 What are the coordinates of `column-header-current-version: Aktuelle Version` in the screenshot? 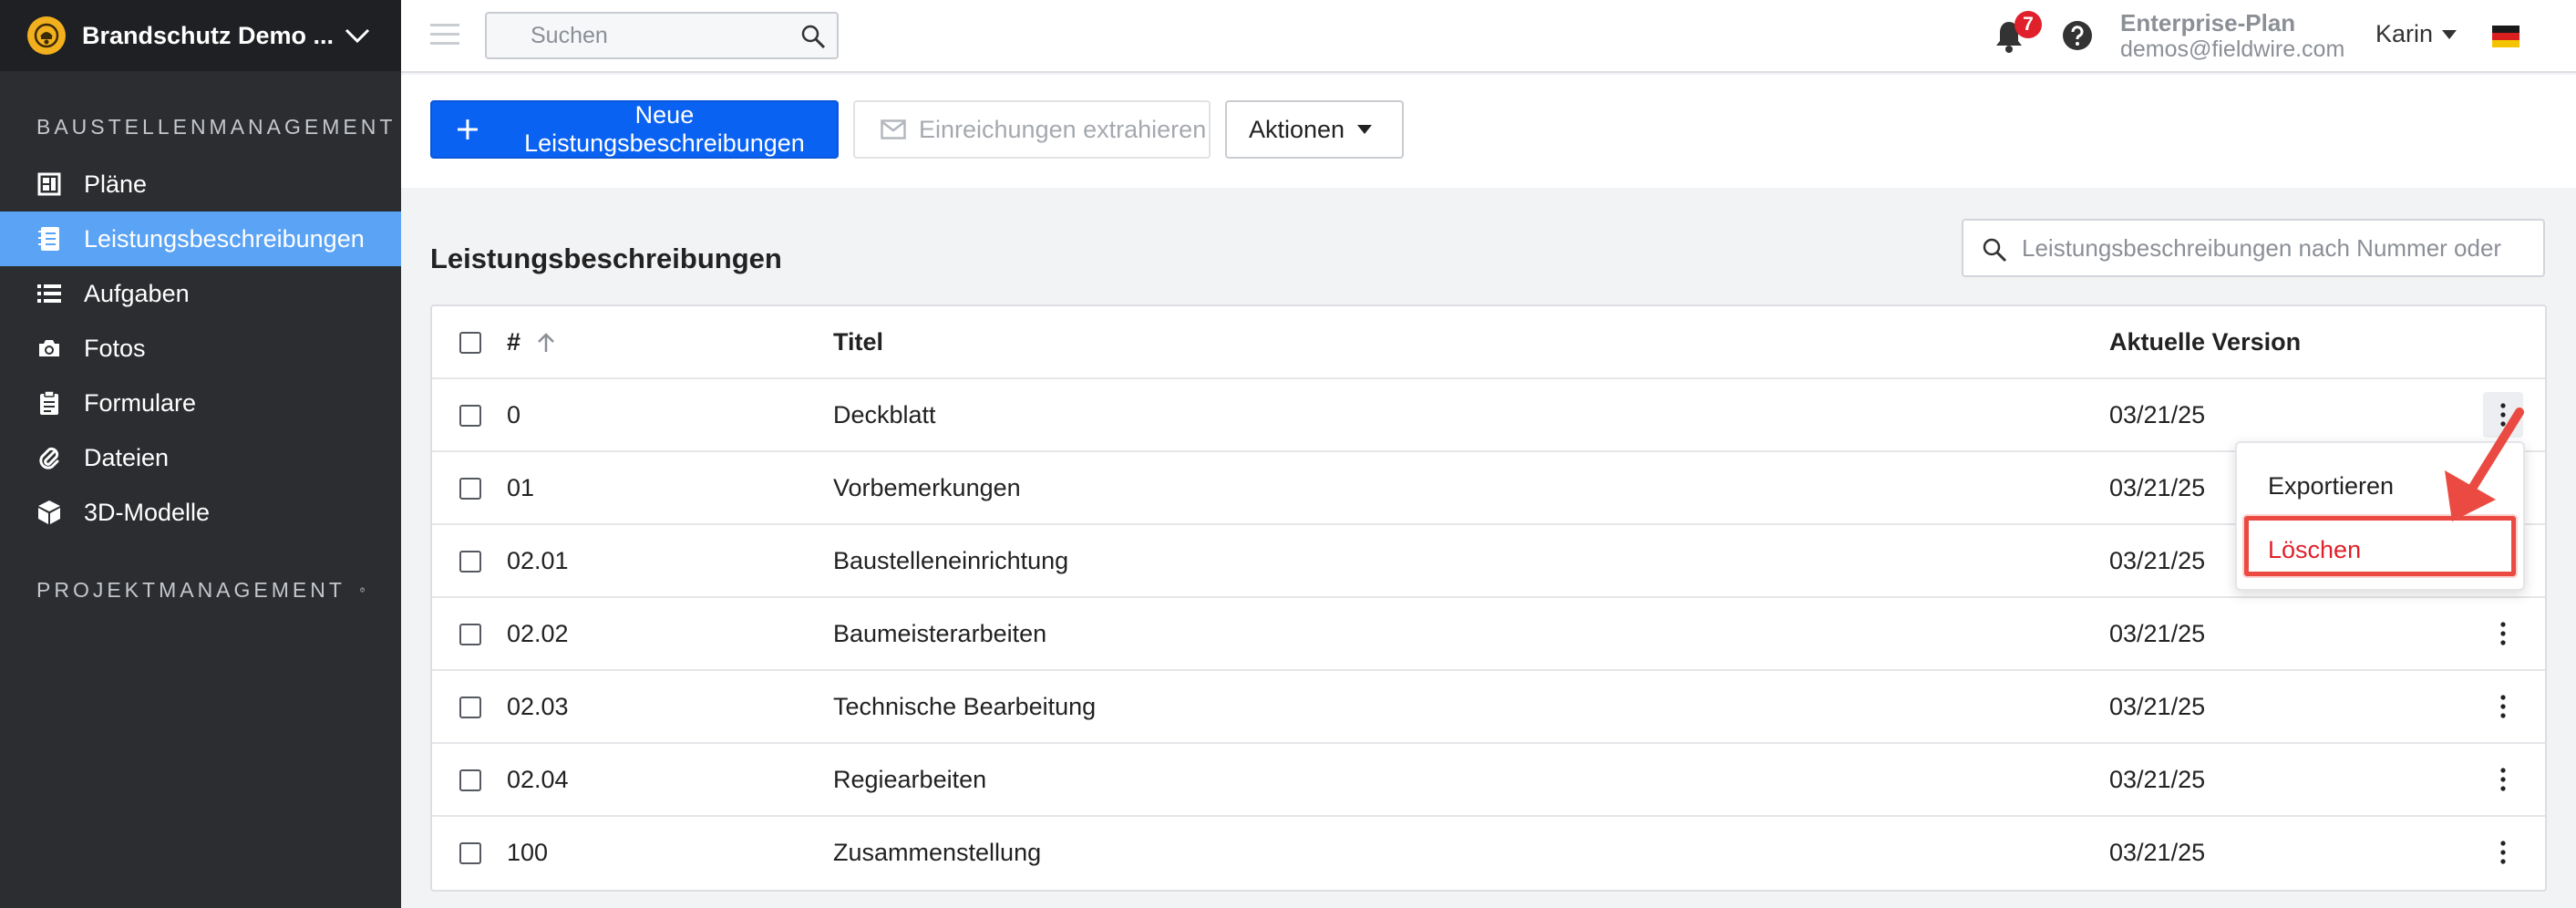 It's located at (2205, 342).